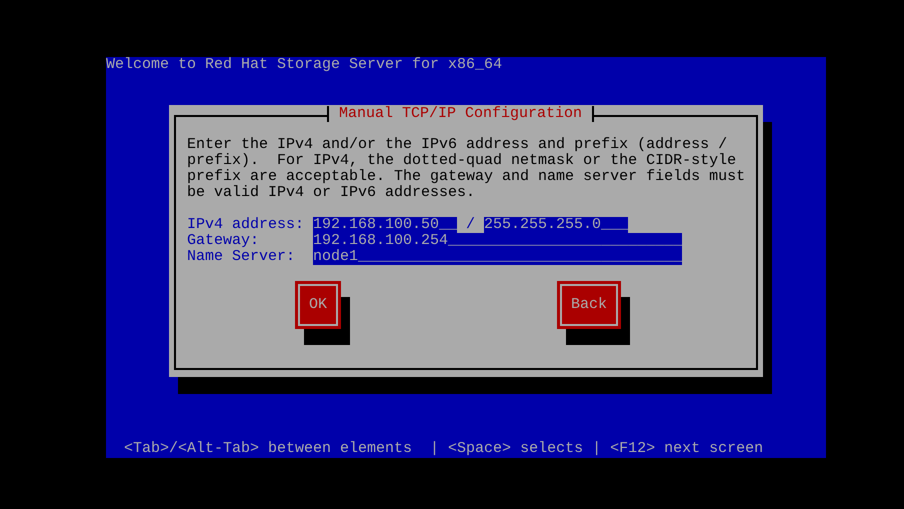  Describe the element at coordinates (444, 449) in the screenshot. I see `help-line: <Tab>/<Alt-Tab> between elements | <Space> selects | <F12> next screen` at that location.